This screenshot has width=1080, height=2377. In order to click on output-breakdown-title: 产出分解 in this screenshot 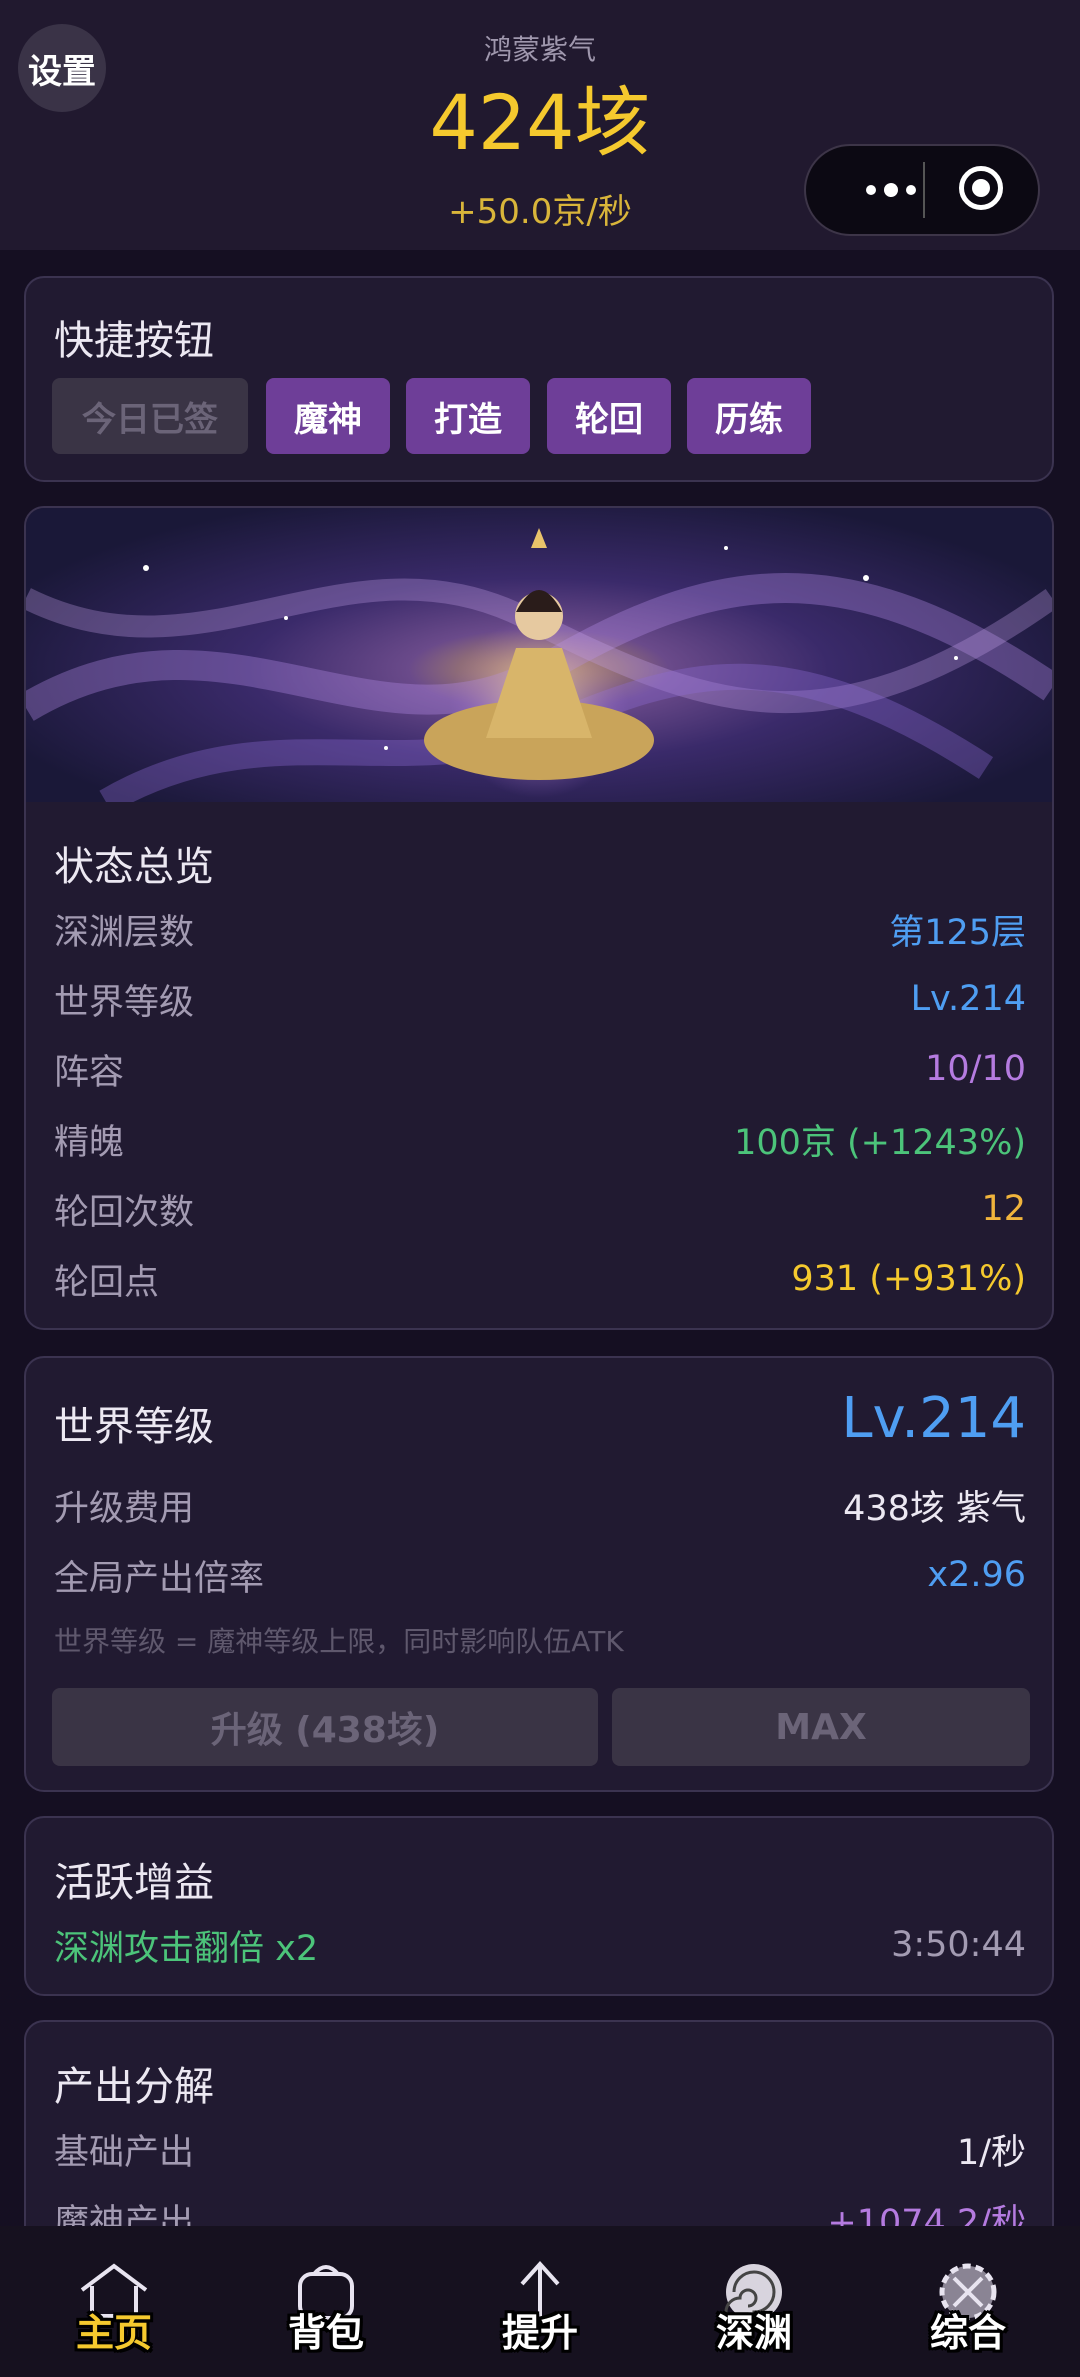, I will do `click(134, 2087)`.